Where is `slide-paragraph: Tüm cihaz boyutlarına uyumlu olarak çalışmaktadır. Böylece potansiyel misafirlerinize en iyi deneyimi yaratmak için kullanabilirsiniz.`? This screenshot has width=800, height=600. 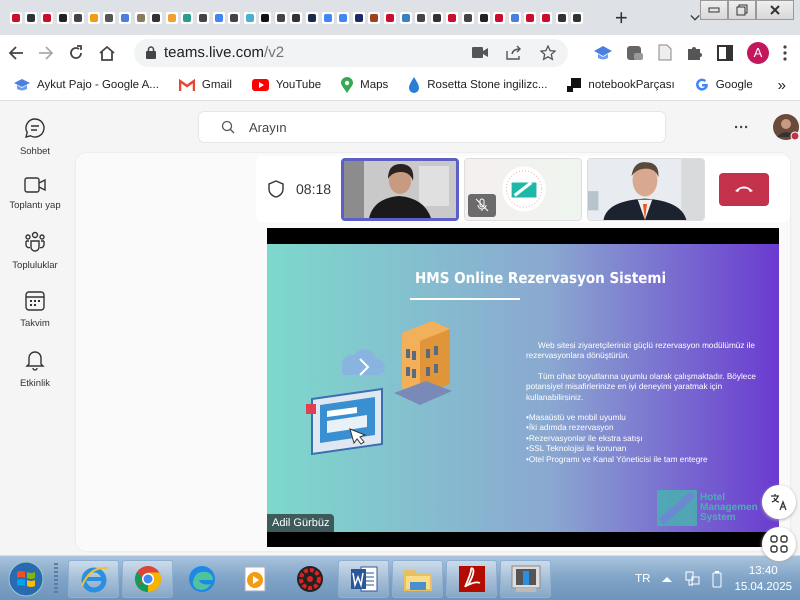 slide-paragraph: Tüm cihaz boyutlarına uyumlu olarak çalışmaktadır. Böylece potansiyel misafirlerinize en iyi deneyimi yaratmak için kullanabilirsiniz. is located at coordinates (641, 388).